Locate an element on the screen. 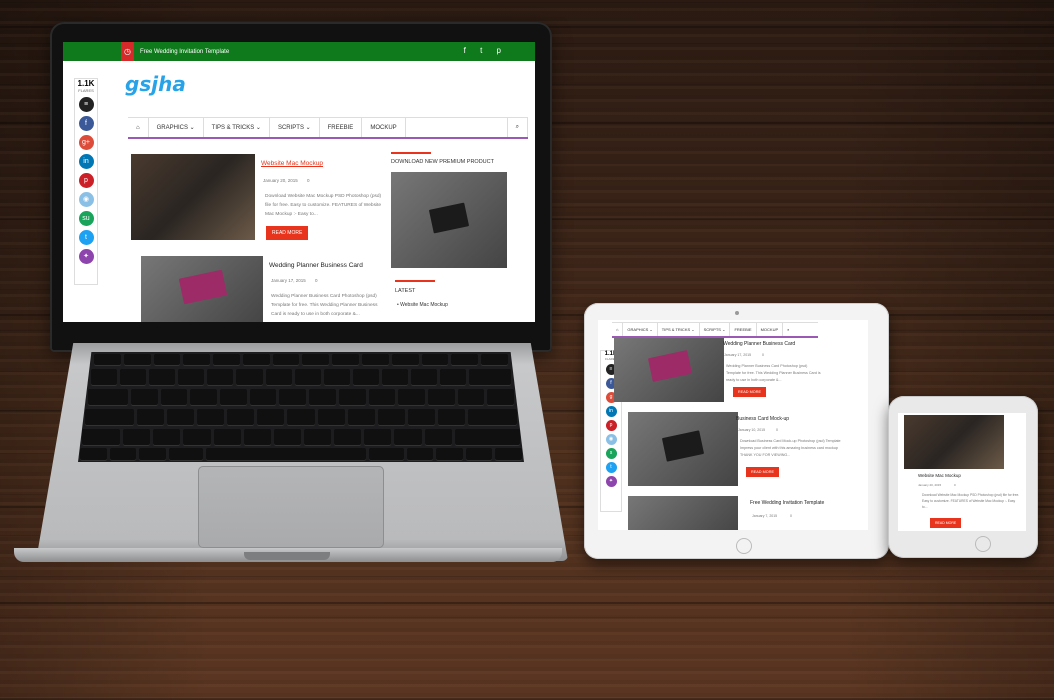 This screenshot has width=1054, height=700. keyboard-number-row is located at coordinates (301, 377).